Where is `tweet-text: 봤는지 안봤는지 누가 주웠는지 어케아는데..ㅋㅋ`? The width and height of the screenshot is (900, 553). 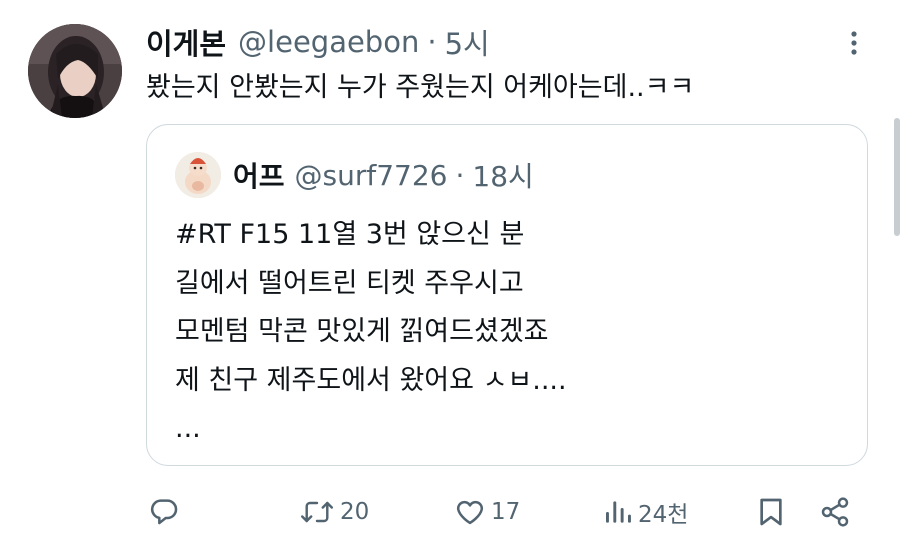
tweet-text: 봤는지 안봤는지 누가 주웠는지 어케아는데..ㅋㅋ is located at coordinates (420, 87).